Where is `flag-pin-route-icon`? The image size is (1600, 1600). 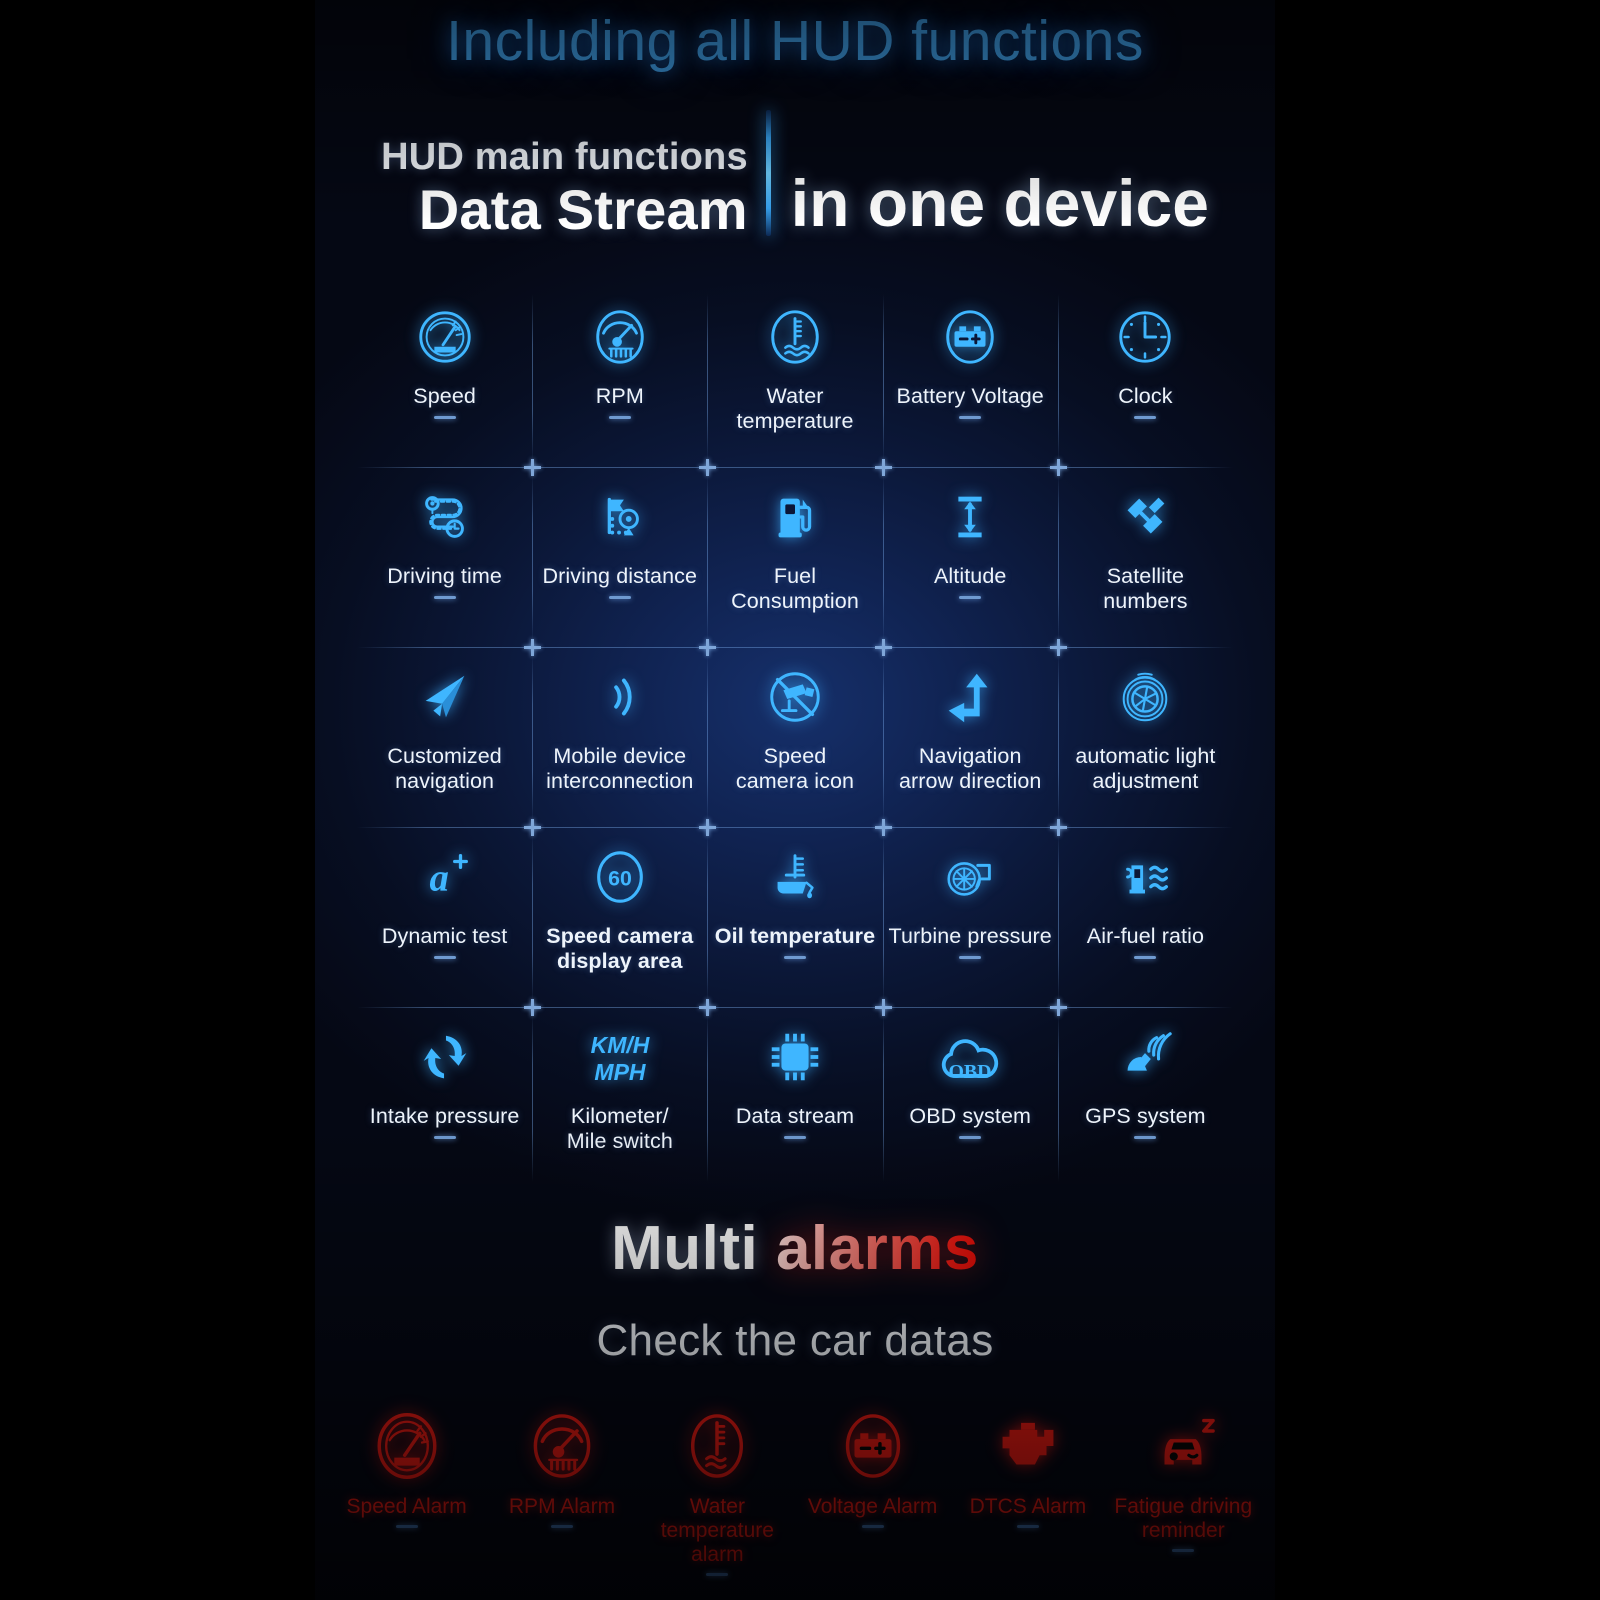
flag-pin-route-icon is located at coordinates (620, 517).